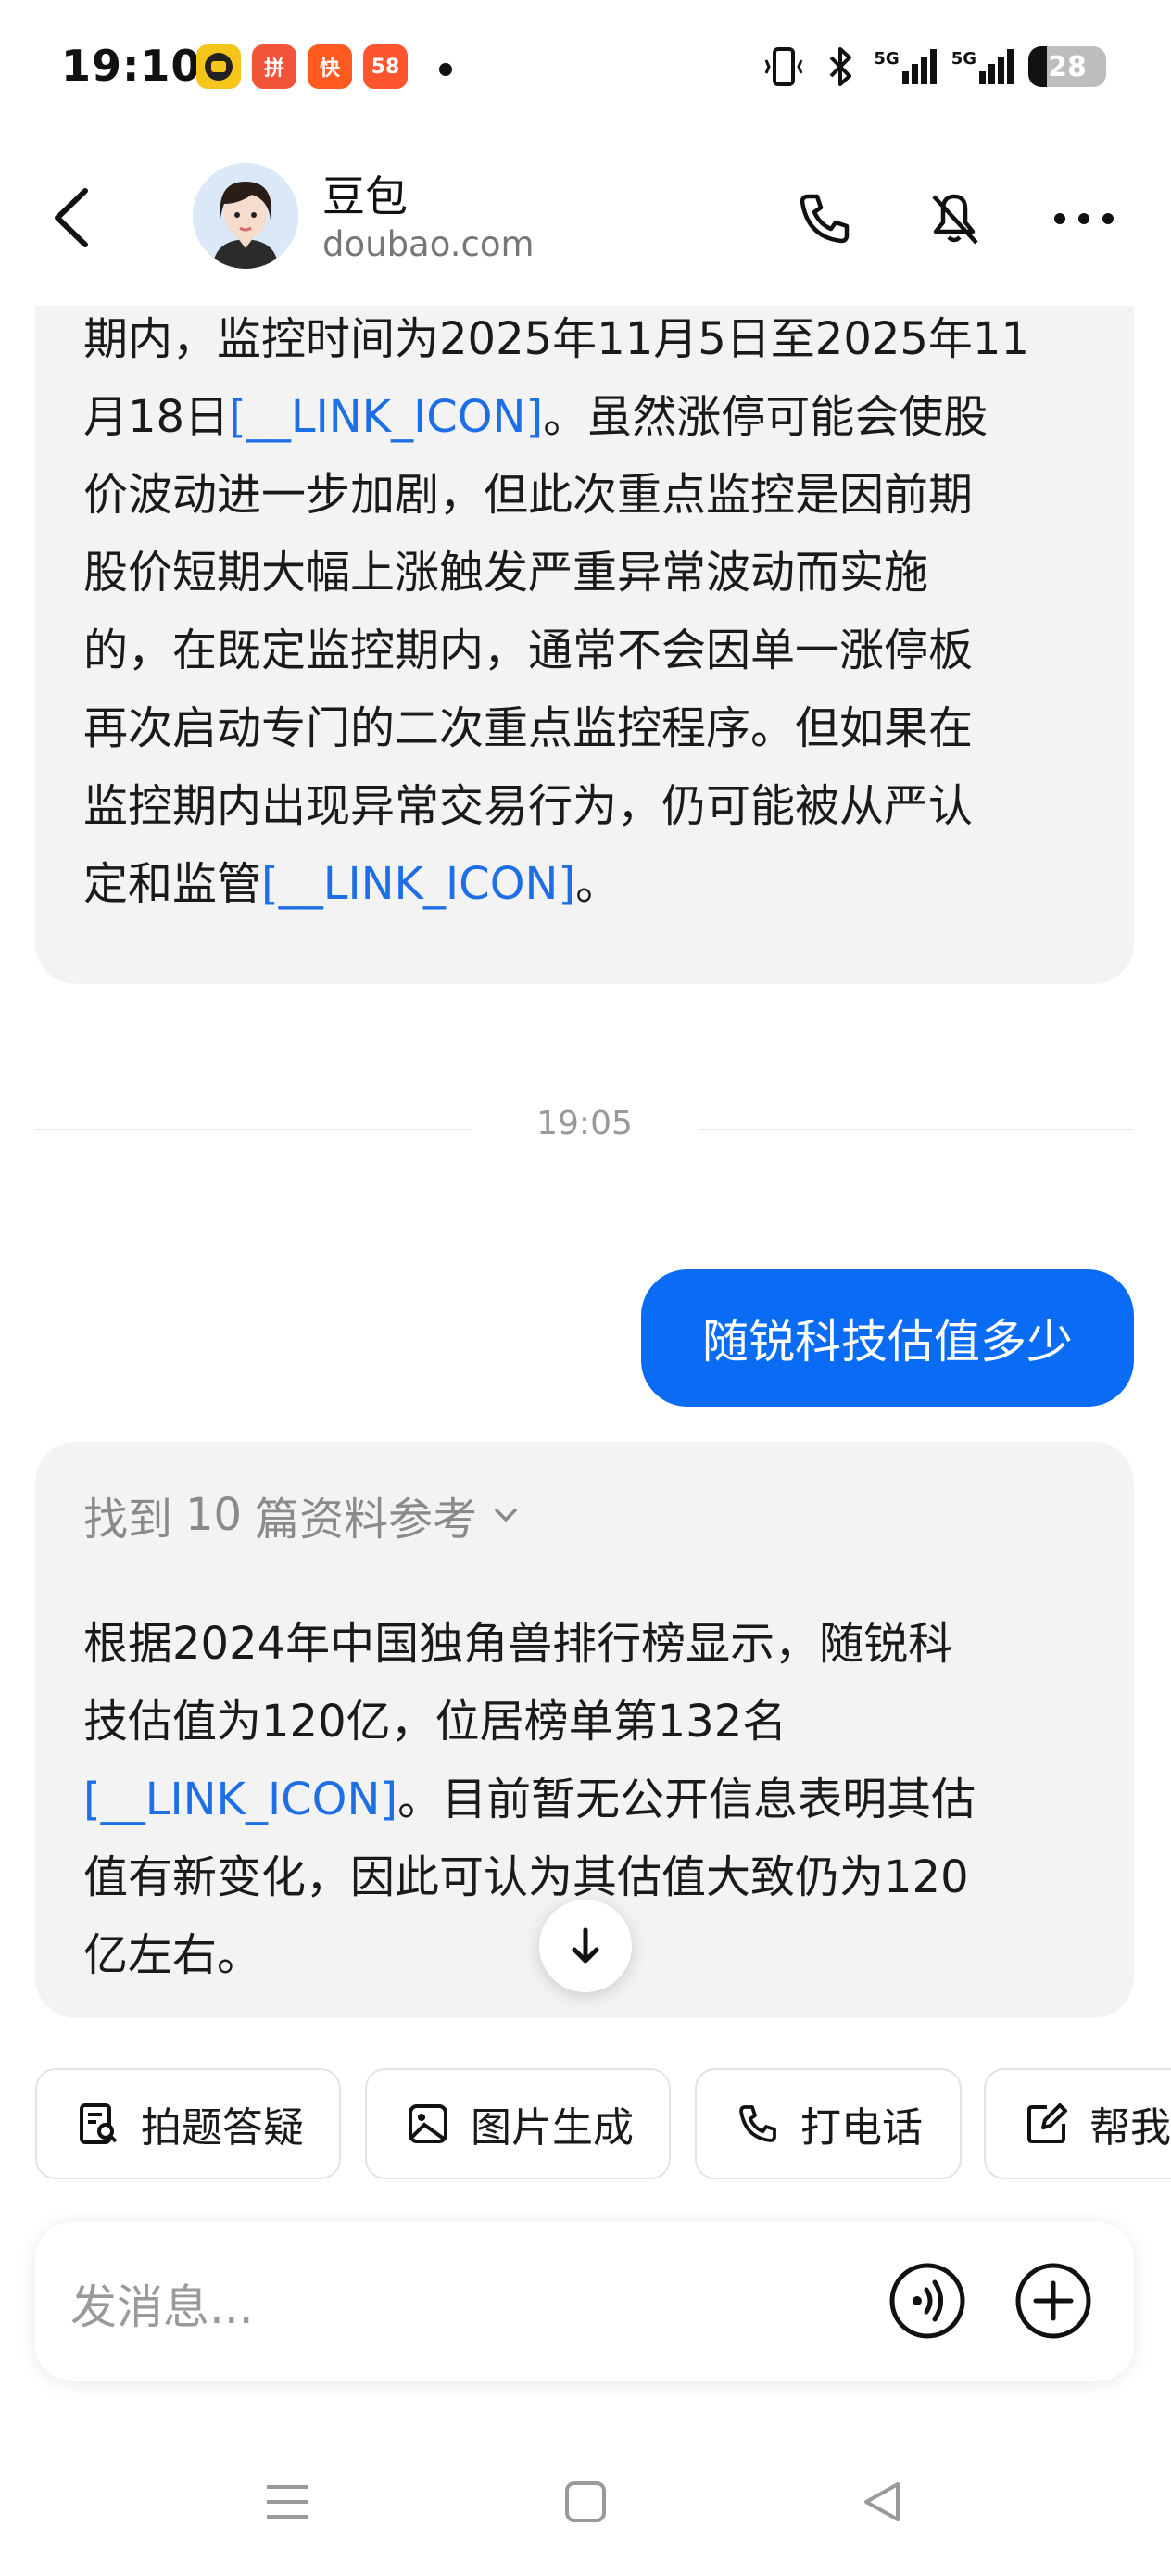  I want to click on message-line: [__LINK_ICON]。目前暂无公开信息表明其估, so click(584, 1799).